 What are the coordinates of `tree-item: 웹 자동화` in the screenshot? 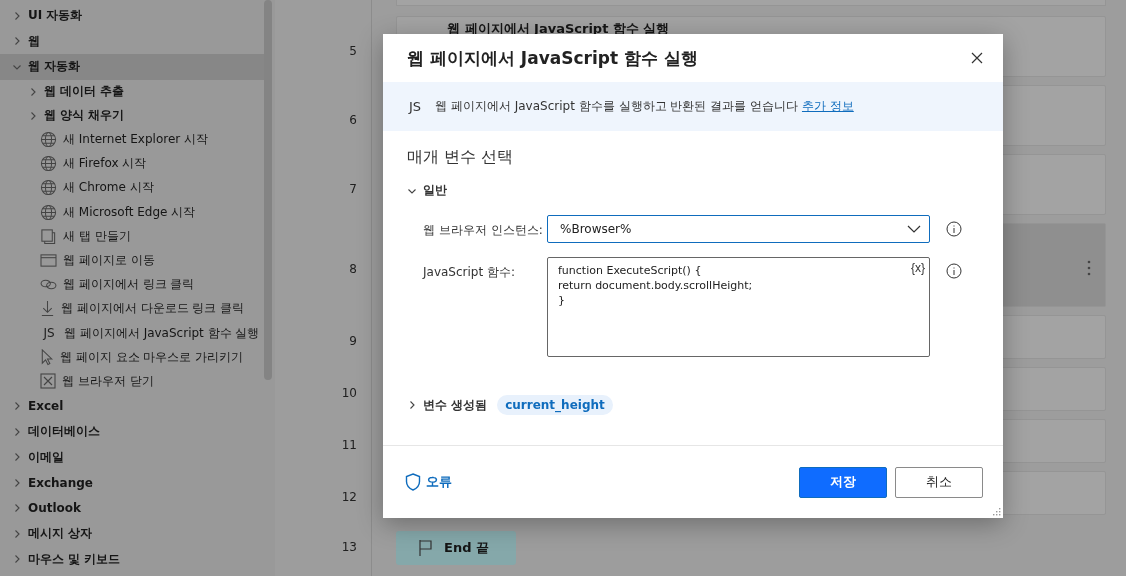 It's located at (132, 67).